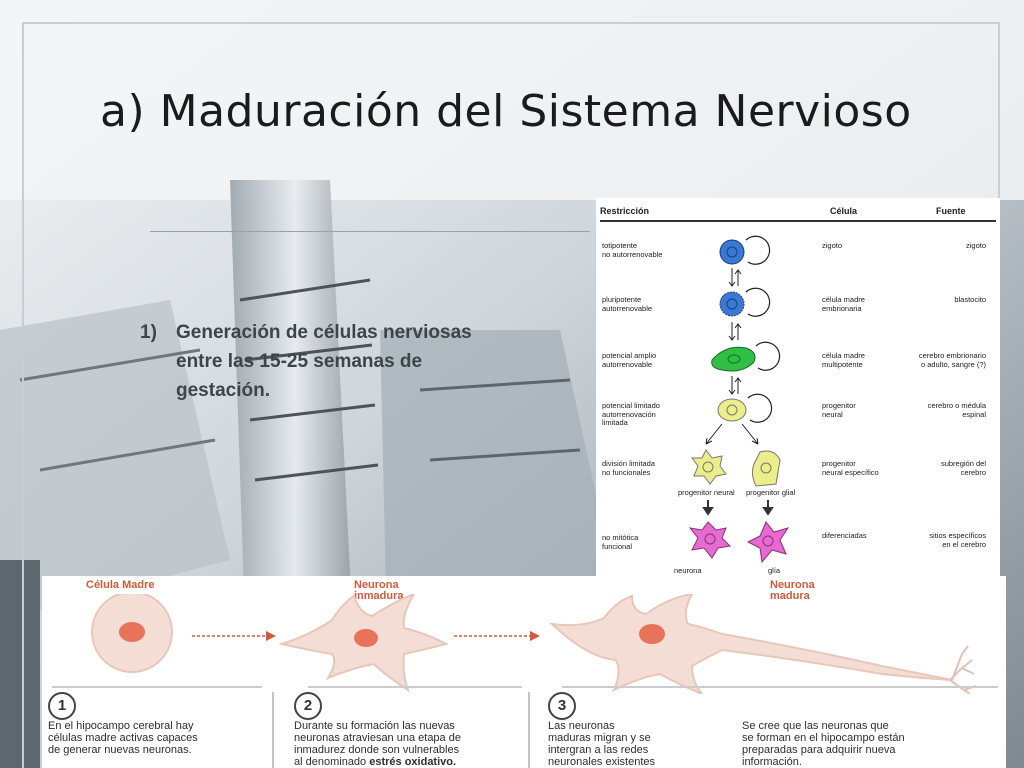 The width and height of the screenshot is (1024, 768). What do you see at coordinates (745, 408) in the screenshot?
I see `neural-progenitor-cell-icon` at bounding box center [745, 408].